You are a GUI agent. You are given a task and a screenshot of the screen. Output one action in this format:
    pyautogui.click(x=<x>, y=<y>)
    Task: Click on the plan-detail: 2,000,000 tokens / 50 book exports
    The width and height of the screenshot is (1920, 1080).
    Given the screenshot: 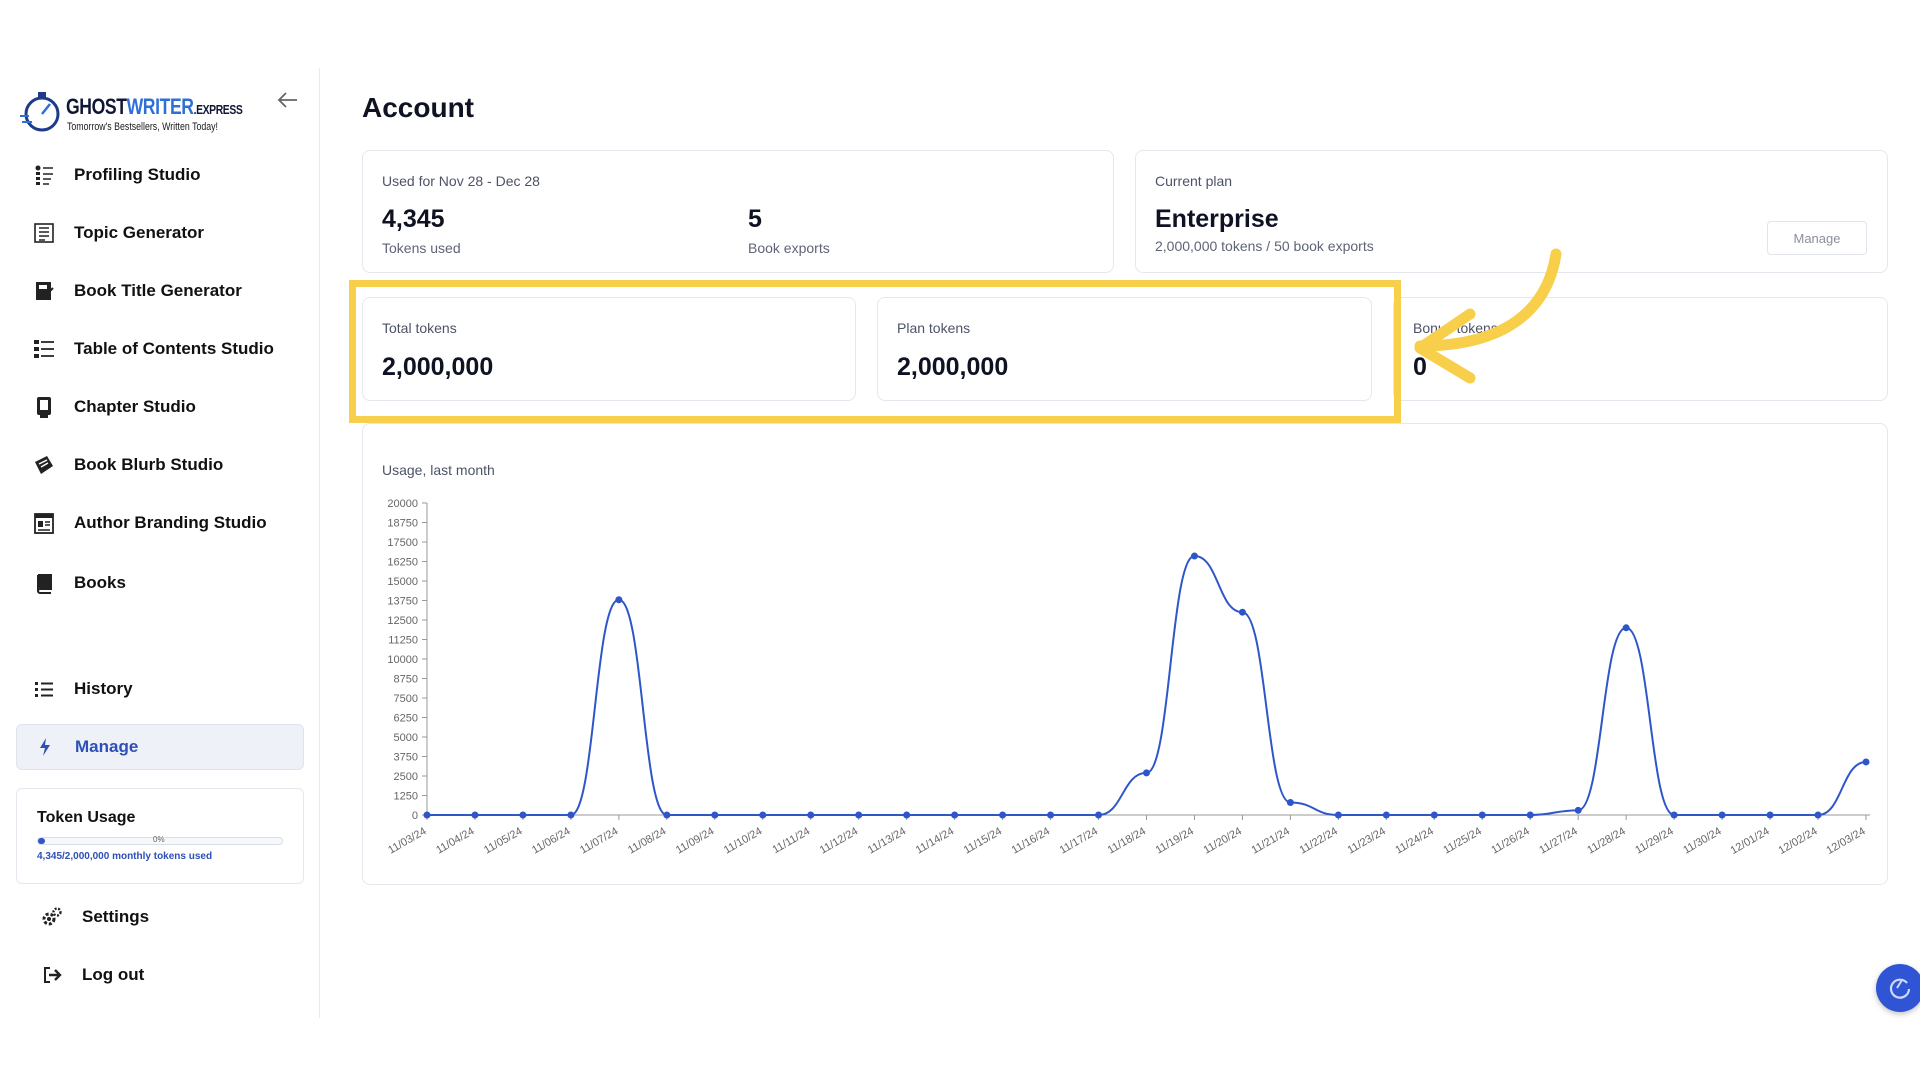 What is the action you would take?
    pyautogui.click(x=1264, y=246)
    